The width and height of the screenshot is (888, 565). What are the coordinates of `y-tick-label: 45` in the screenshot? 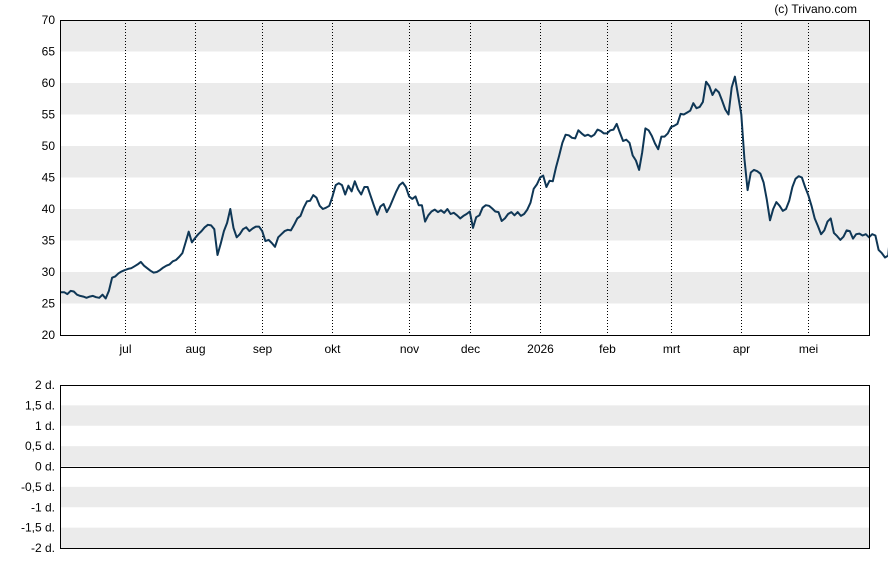 It's located at (49, 178).